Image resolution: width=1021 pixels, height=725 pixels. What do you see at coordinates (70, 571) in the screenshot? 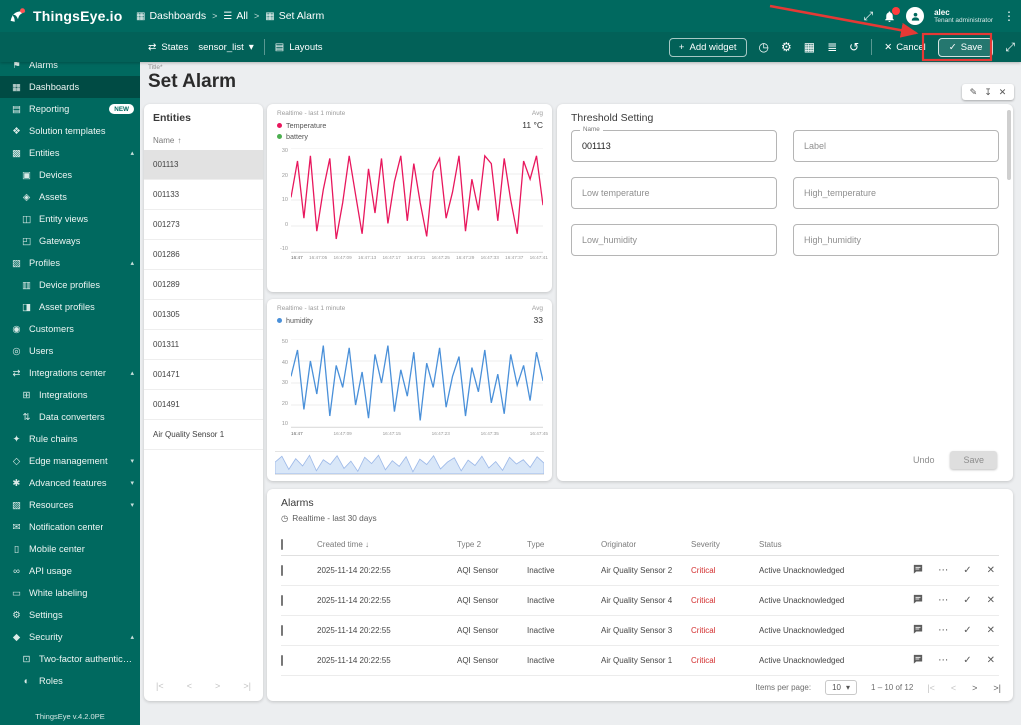
I see `sidebar-item-api-usage: ∞ API usage` at bounding box center [70, 571].